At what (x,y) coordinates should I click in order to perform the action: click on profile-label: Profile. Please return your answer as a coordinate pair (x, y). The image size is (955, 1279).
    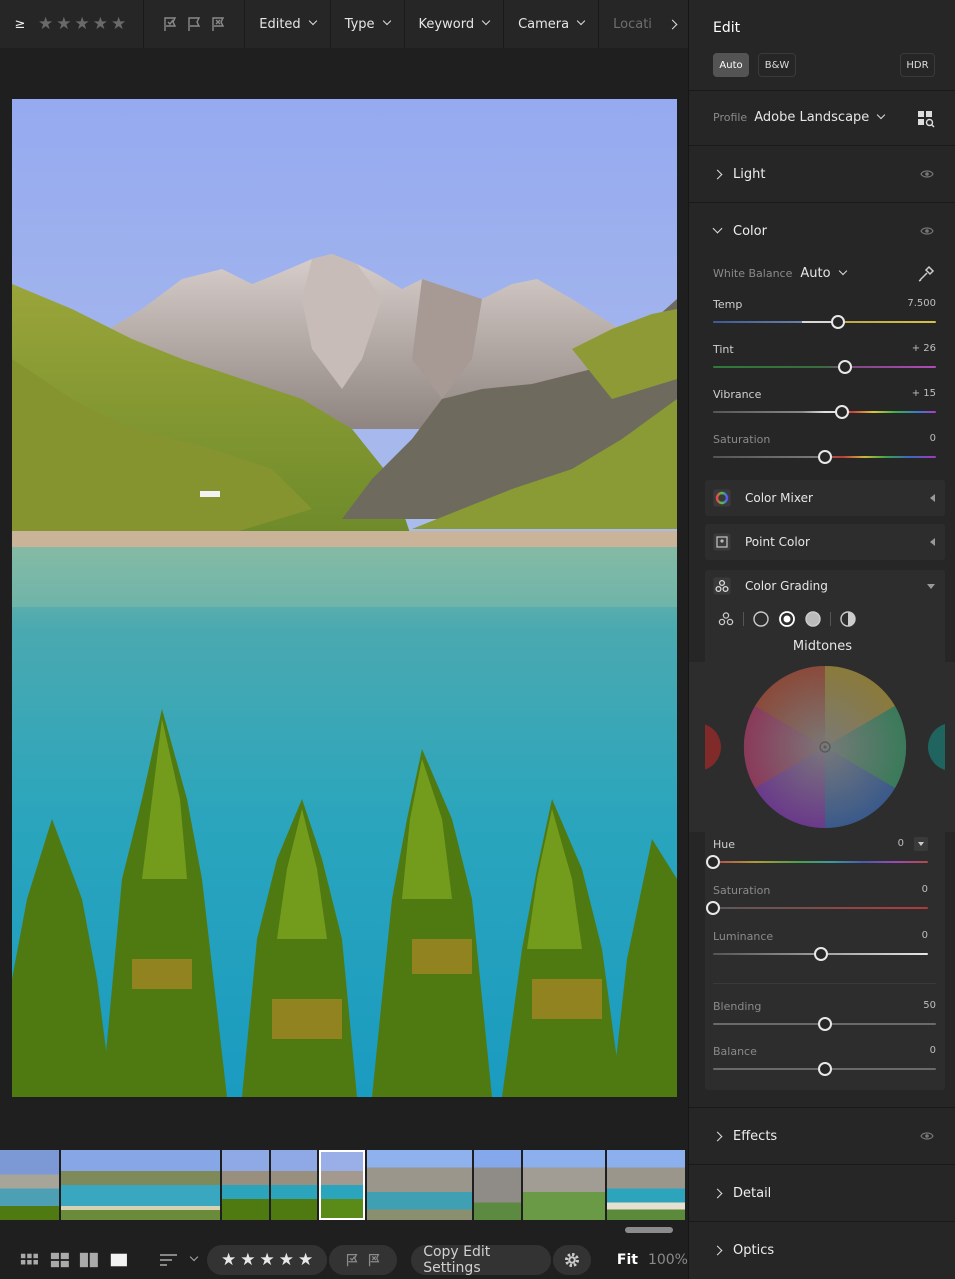
    Looking at the image, I should click on (730, 117).